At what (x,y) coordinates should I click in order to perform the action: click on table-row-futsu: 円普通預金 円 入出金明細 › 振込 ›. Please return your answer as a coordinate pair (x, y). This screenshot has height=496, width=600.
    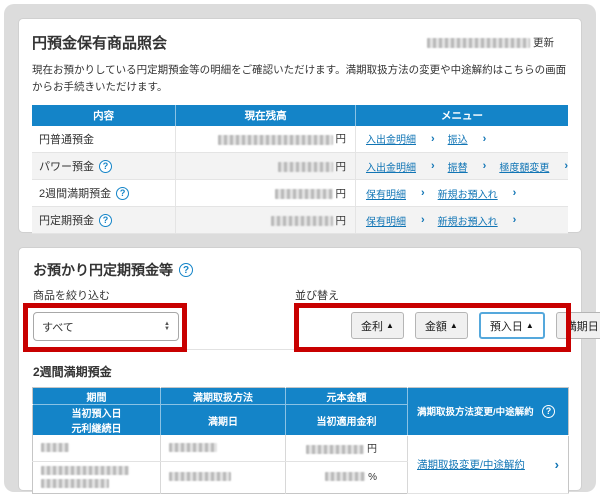
    Looking at the image, I should click on (300, 139).